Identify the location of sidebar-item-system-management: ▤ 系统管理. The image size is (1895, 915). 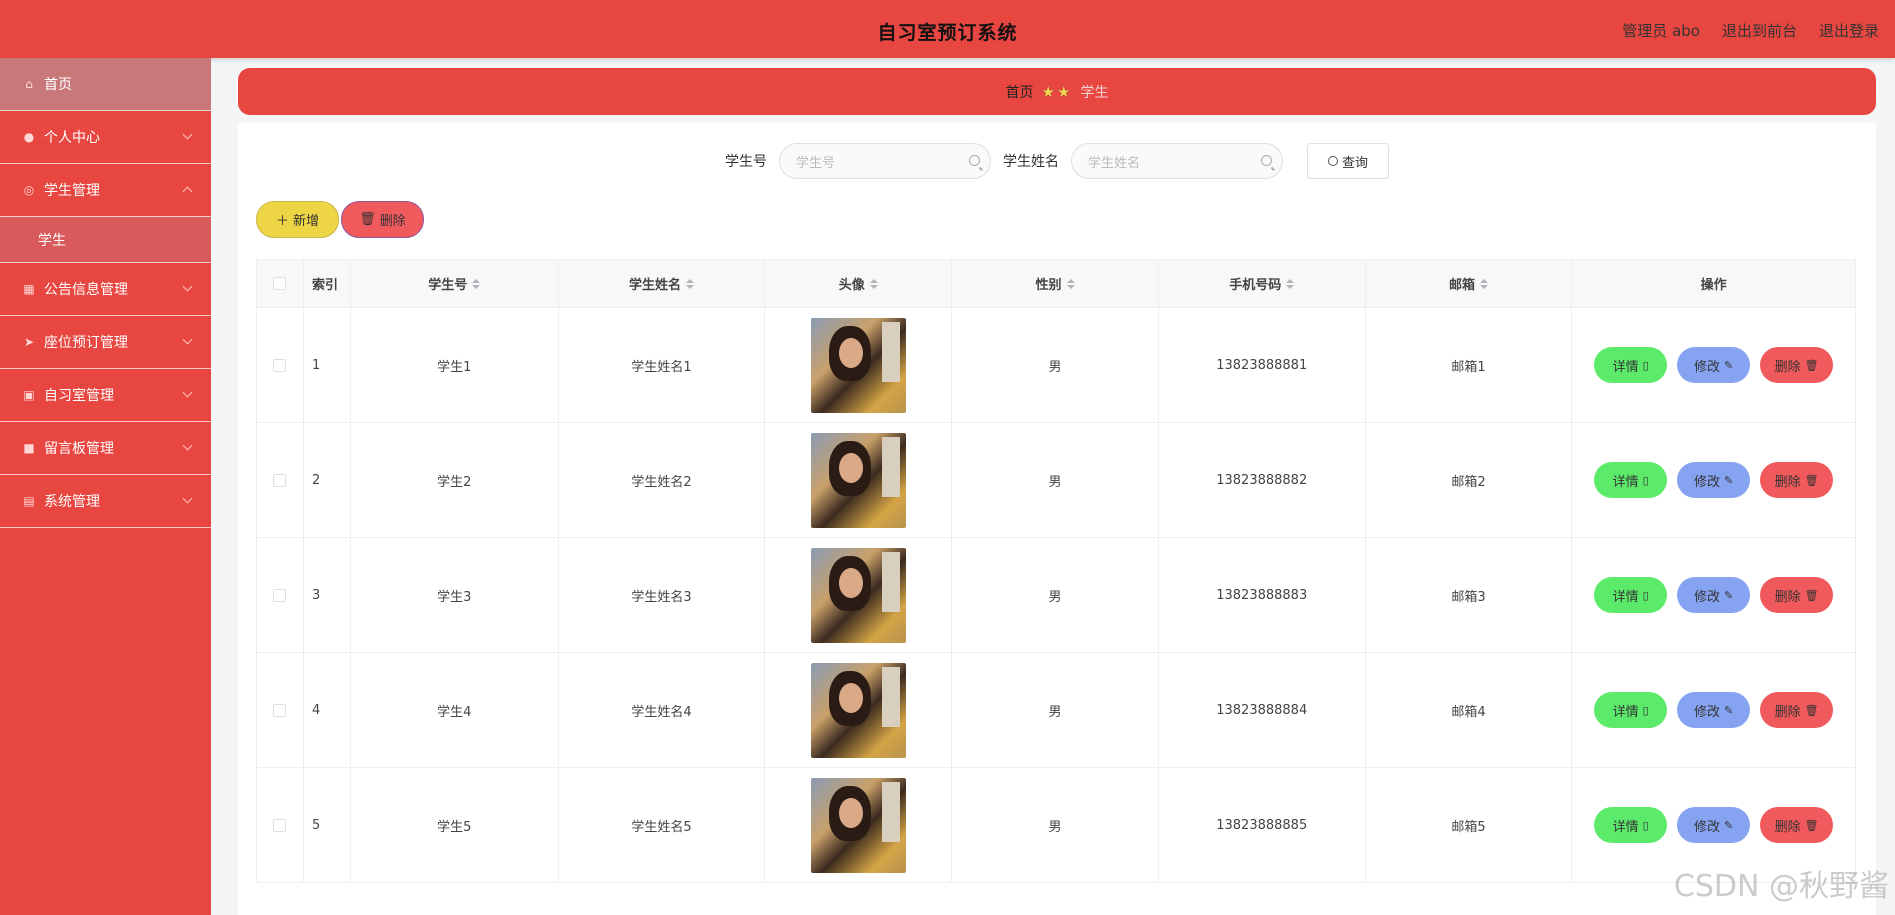
(105, 501).